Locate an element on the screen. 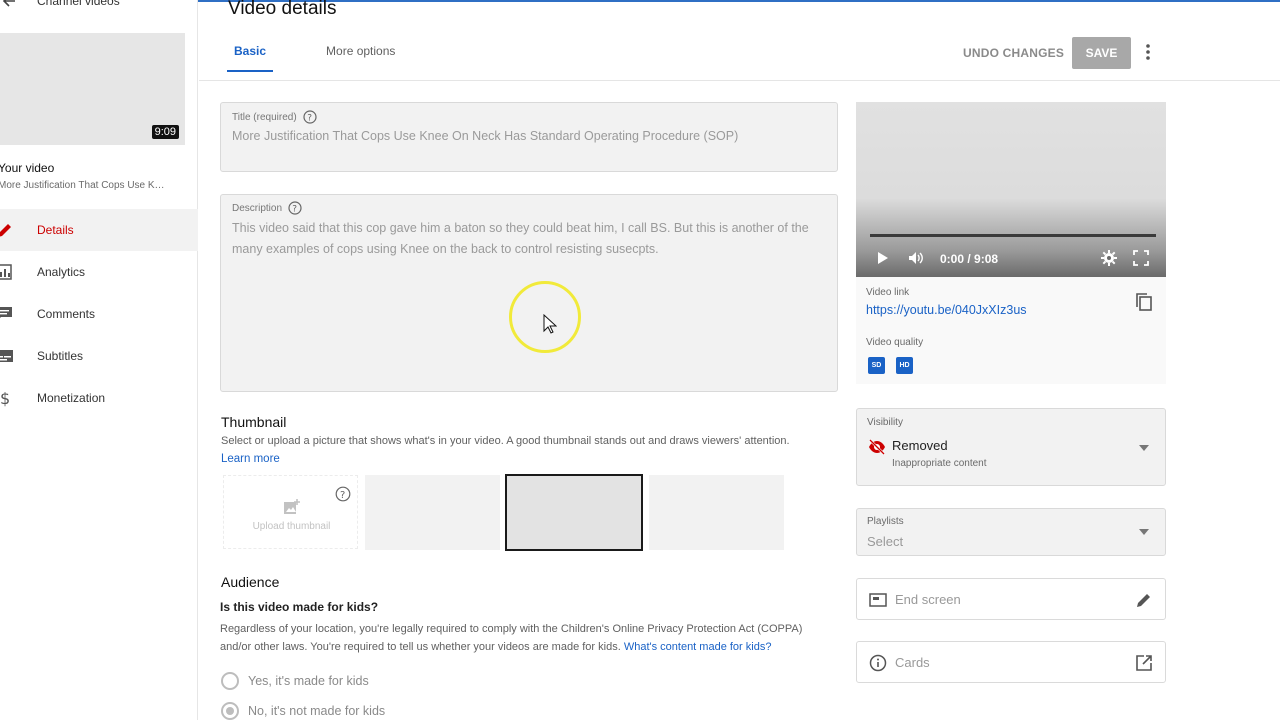 The image size is (1280, 720). learn-more-link: Learn more is located at coordinates (250, 459).